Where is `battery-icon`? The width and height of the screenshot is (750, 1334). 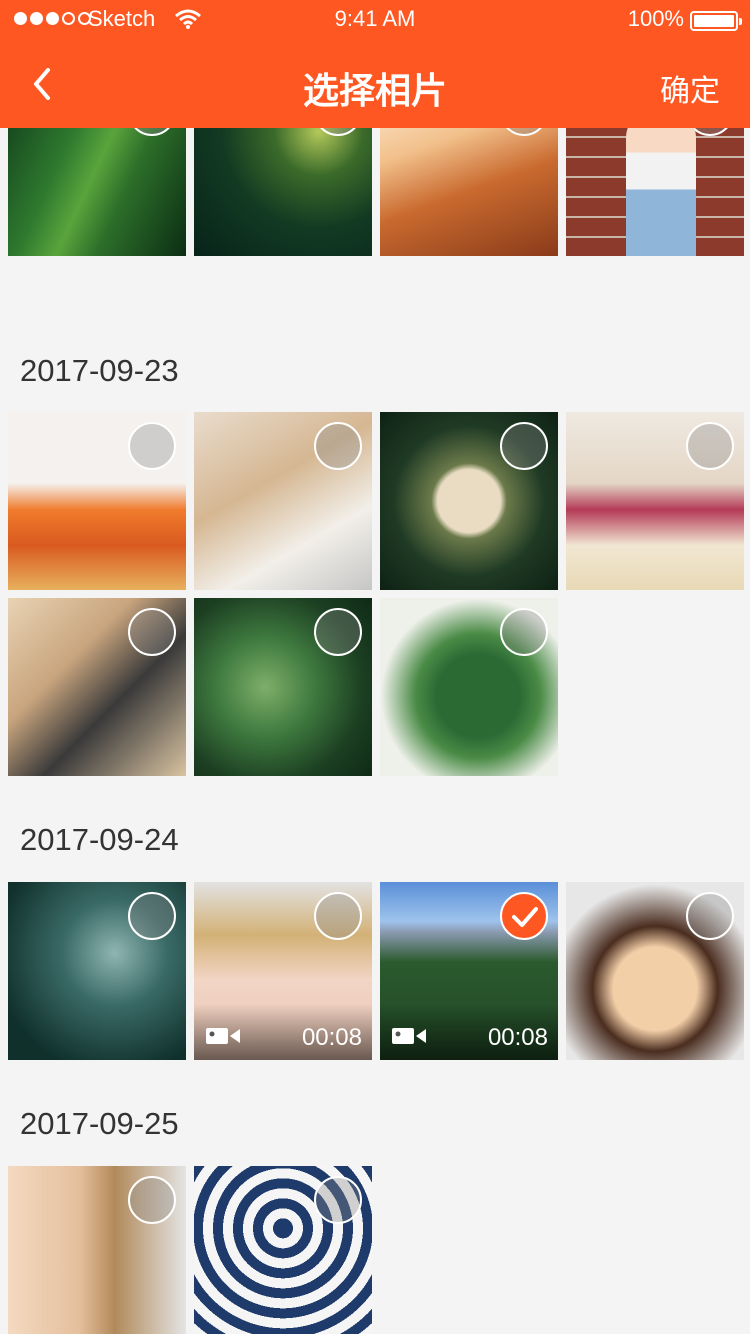 battery-icon is located at coordinates (716, 21).